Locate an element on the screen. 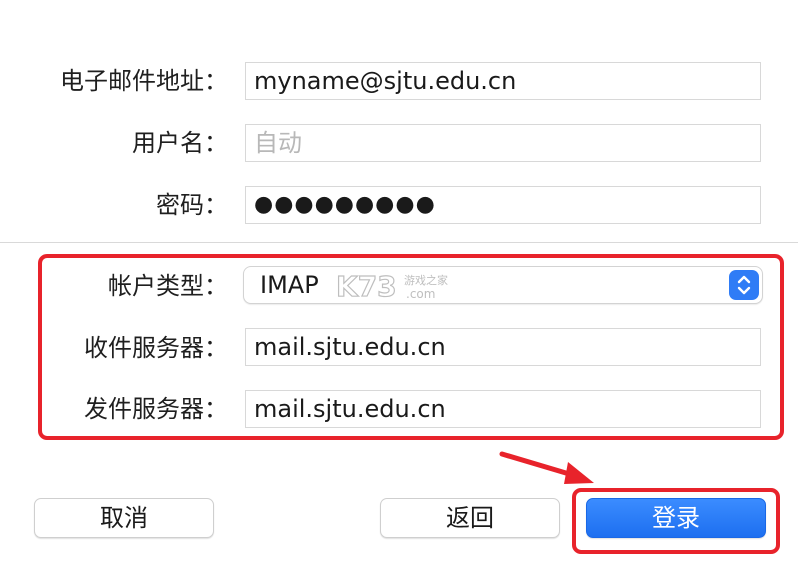 This screenshot has height=576, width=798. chevron-up-down-icon is located at coordinates (744, 285).